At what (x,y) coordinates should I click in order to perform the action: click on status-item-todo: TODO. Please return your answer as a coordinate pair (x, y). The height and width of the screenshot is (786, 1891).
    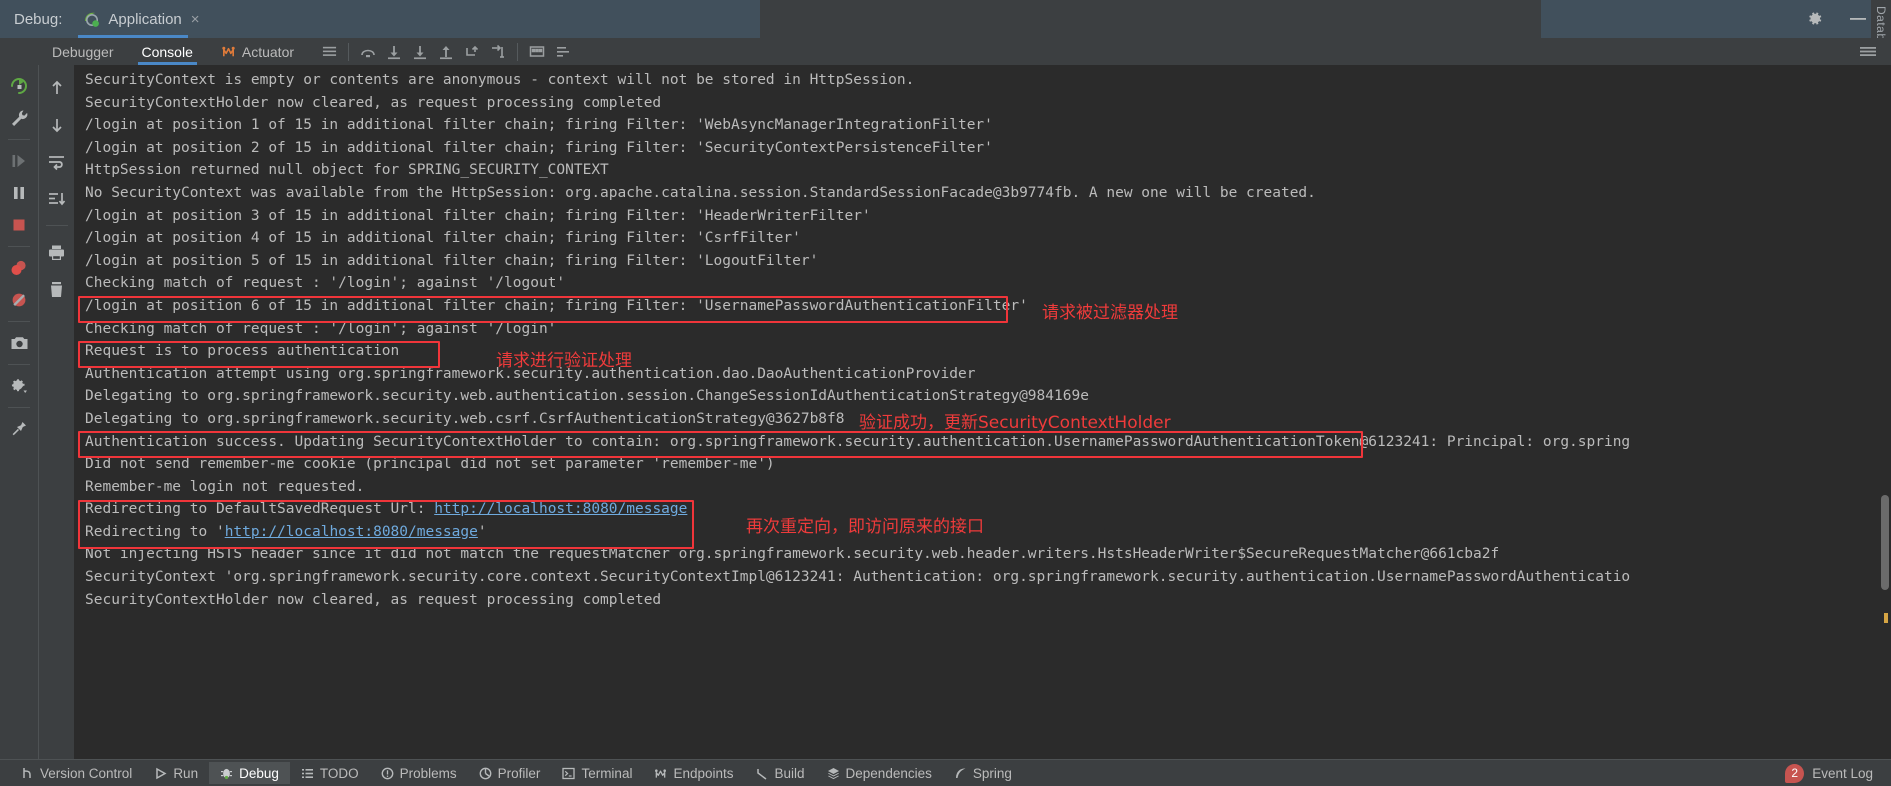
    Looking at the image, I should click on (330, 773).